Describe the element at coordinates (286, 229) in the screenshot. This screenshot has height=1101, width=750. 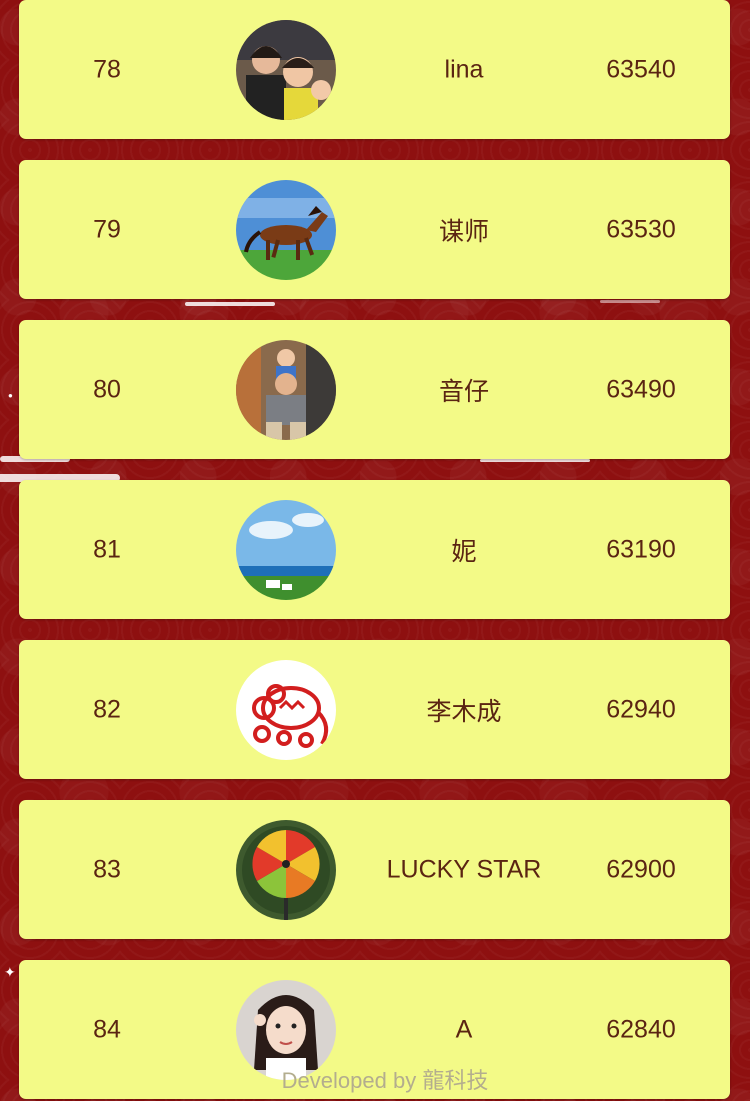
I see `horse-avatar` at that location.